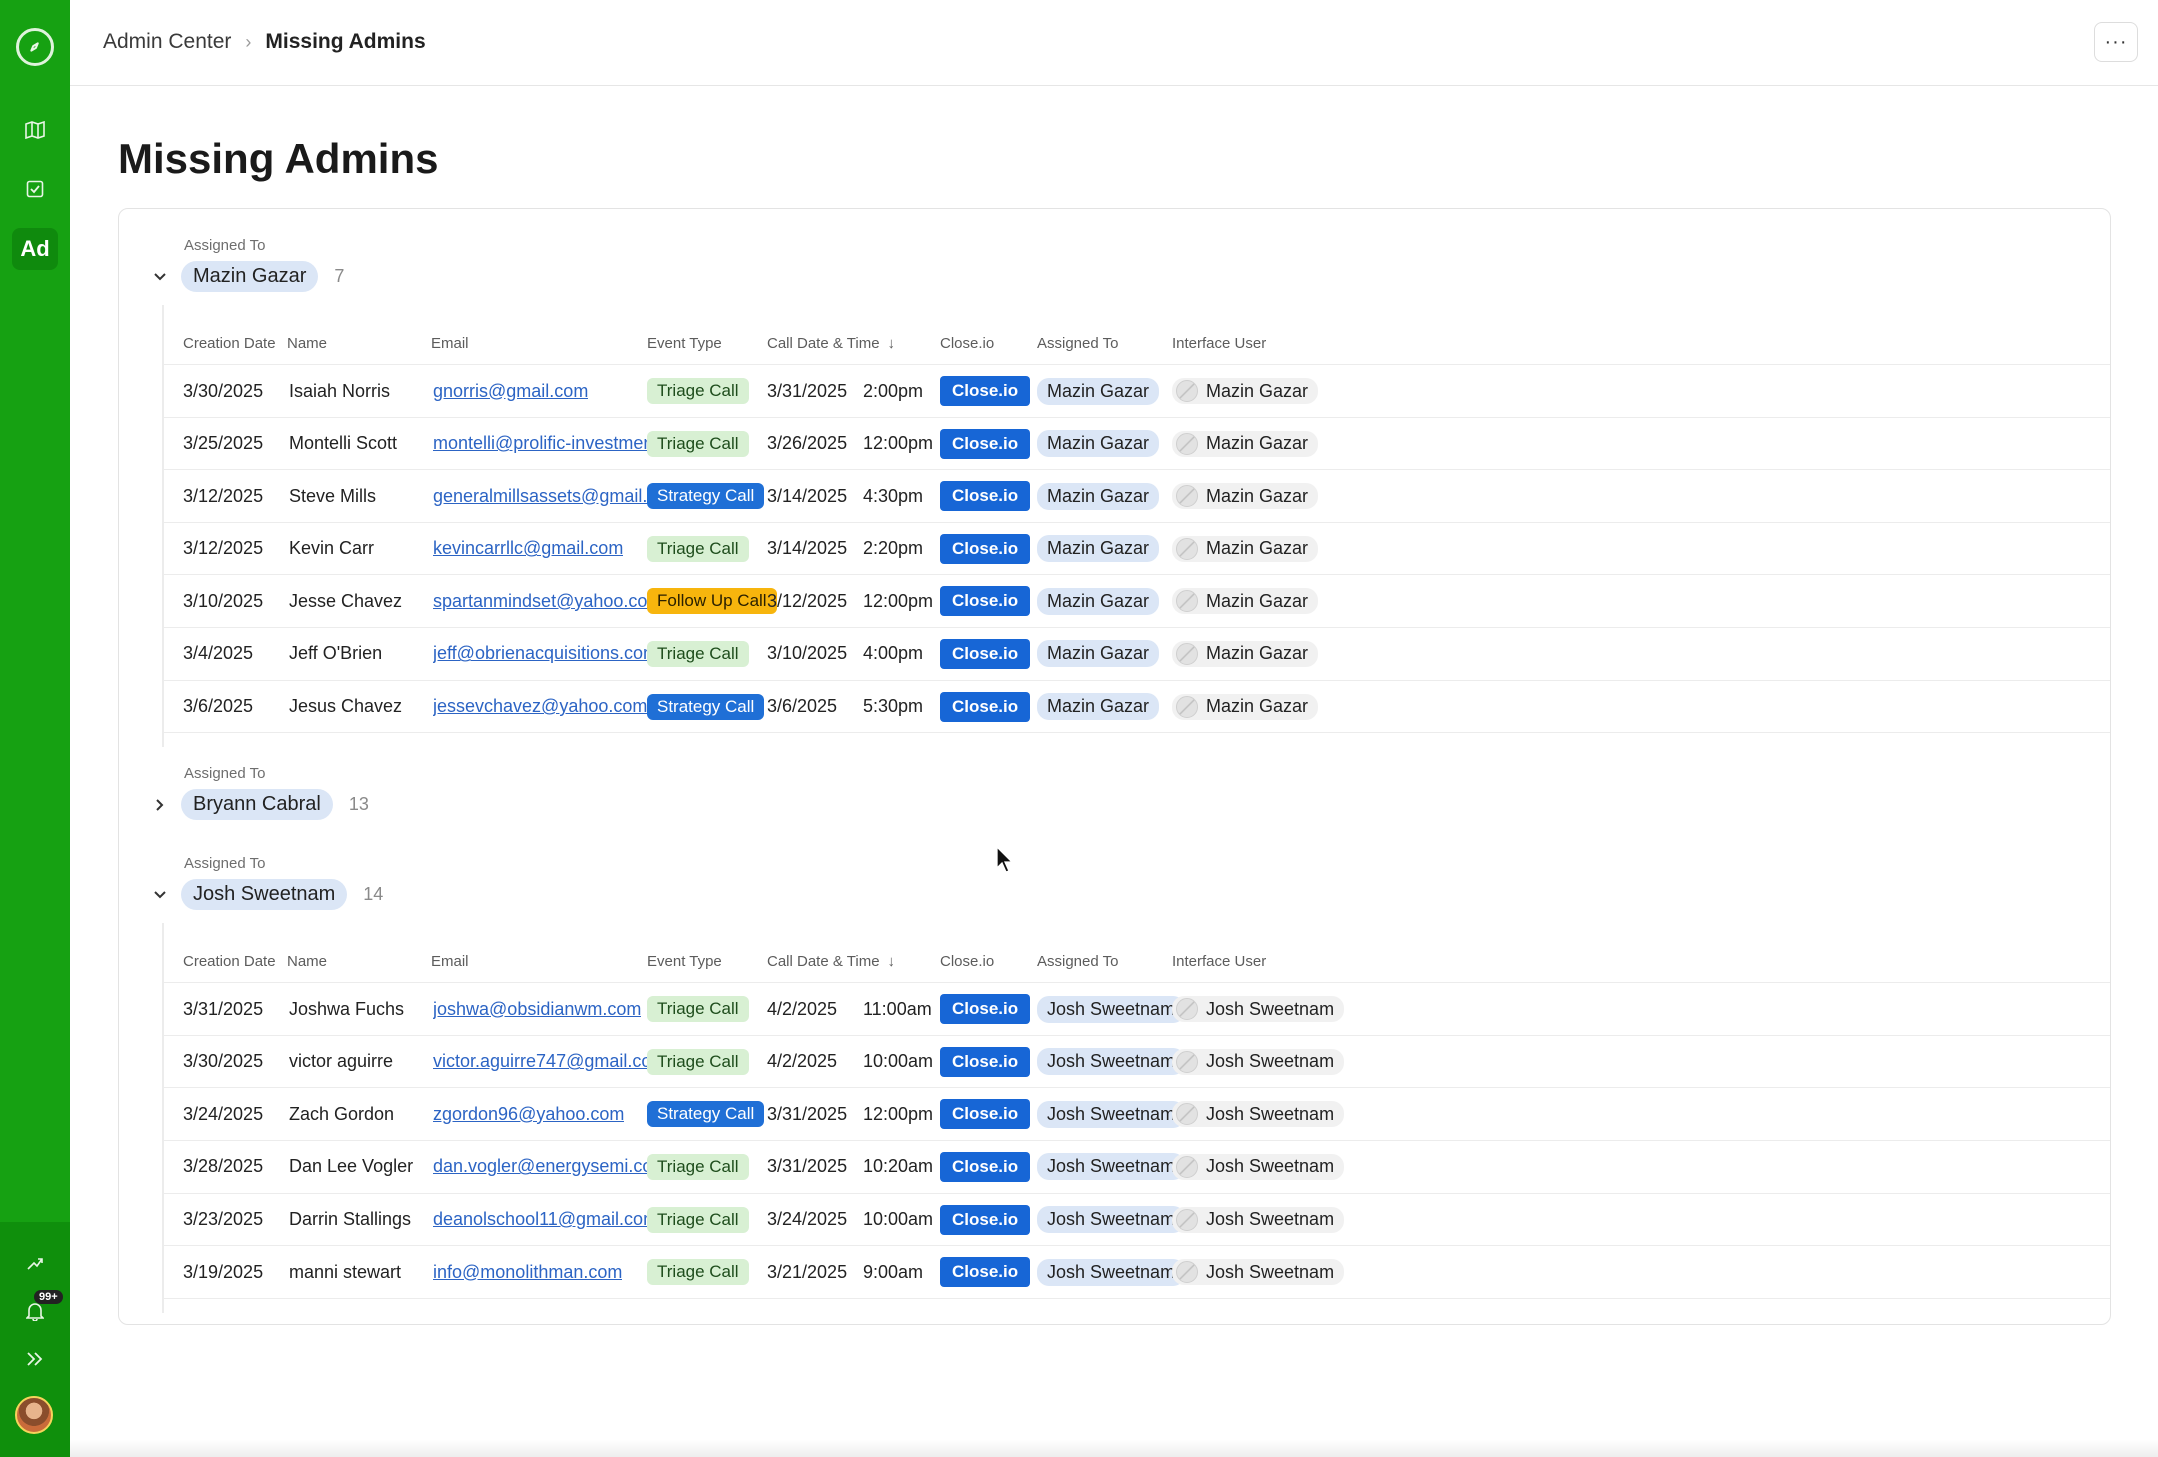  What do you see at coordinates (35, 249) in the screenshot?
I see `admin-nav-item: Ad` at bounding box center [35, 249].